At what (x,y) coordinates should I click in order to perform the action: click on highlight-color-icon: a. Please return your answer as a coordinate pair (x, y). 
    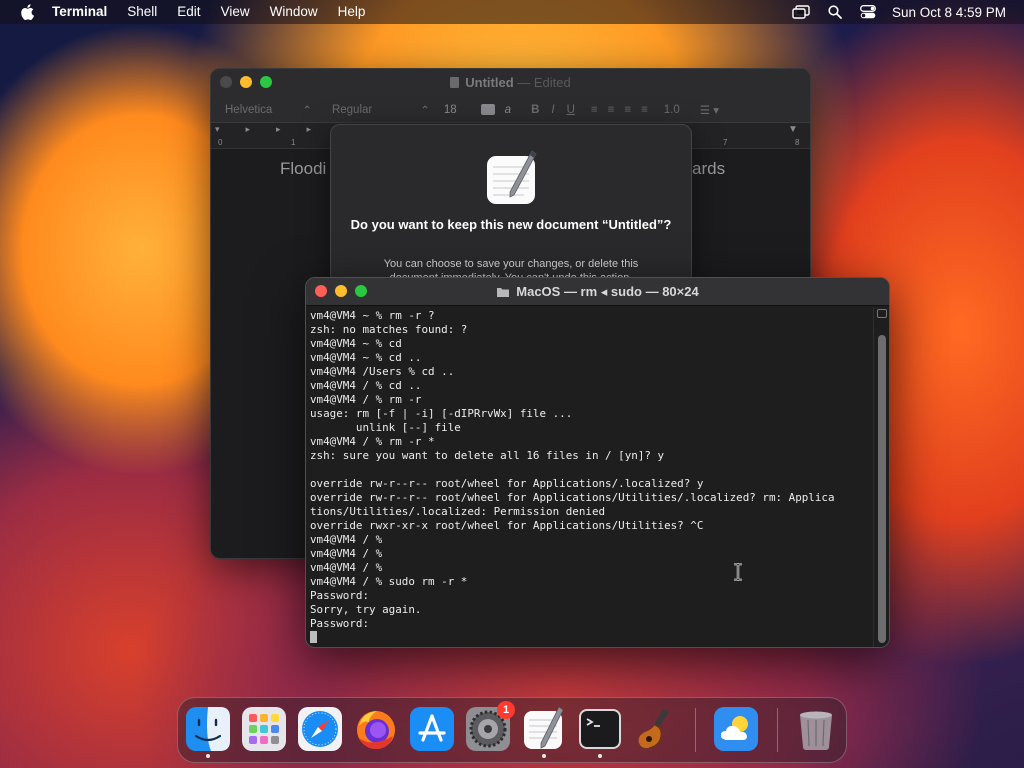
    Looking at the image, I should click on (508, 110).